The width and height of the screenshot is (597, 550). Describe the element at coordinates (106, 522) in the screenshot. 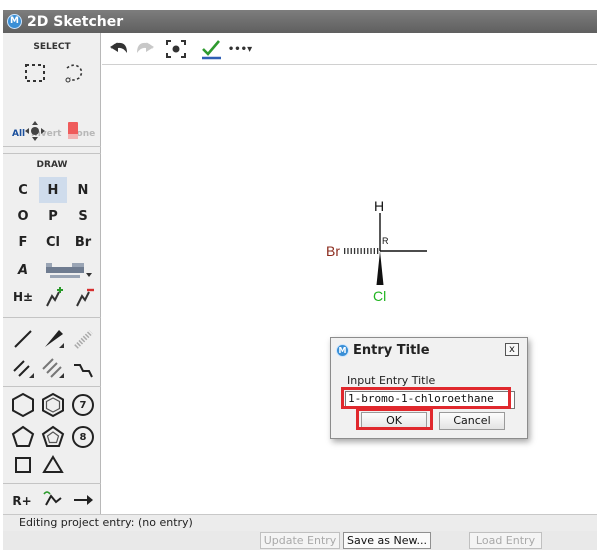

I see `status-text: Editing project entry: (no entry)` at that location.